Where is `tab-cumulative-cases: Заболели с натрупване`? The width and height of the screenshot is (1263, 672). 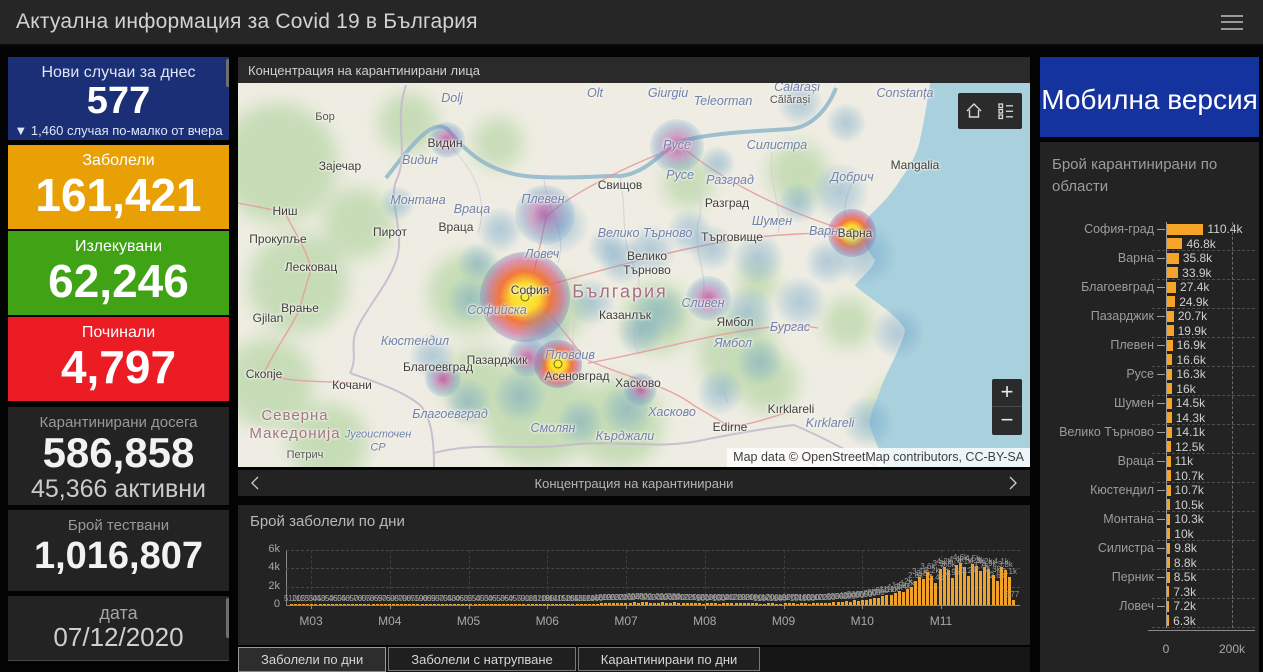
tab-cumulative-cases: Заболели с натрупване is located at coordinates (482, 659).